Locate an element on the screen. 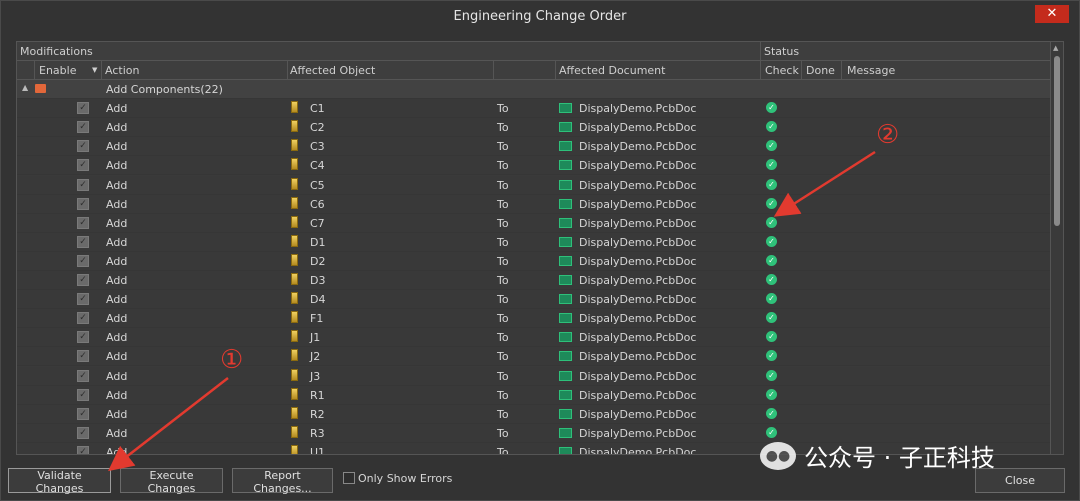 This screenshot has height=501, width=1080. scrollbar-thumb is located at coordinates (1057, 141).